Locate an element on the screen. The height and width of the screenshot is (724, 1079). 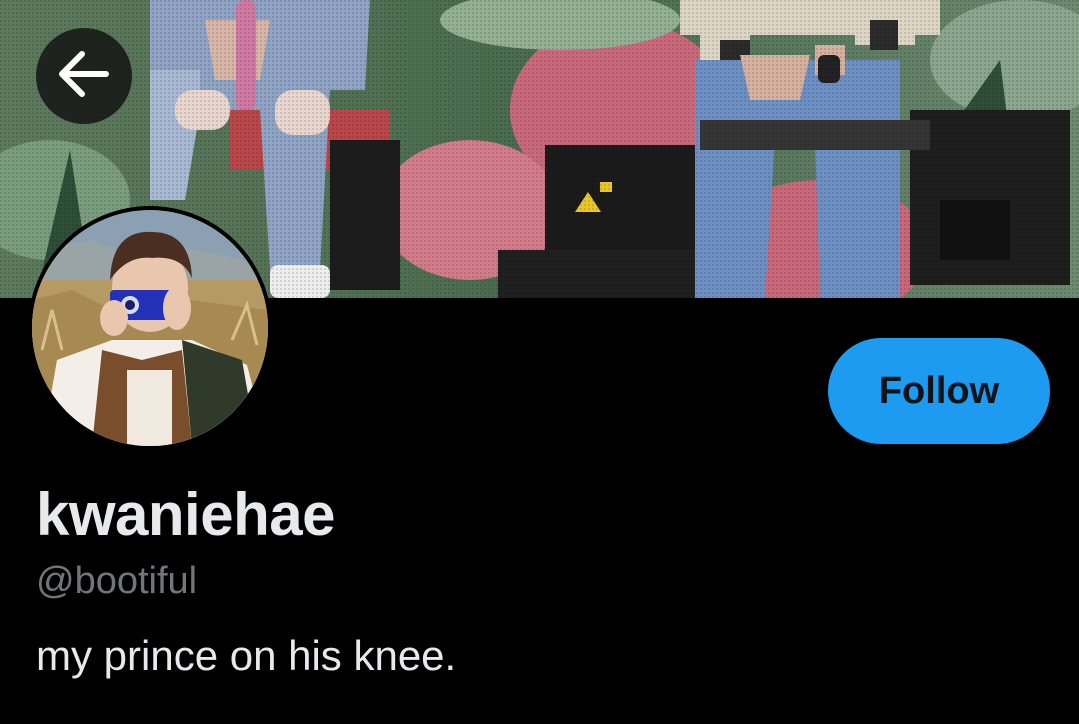
user-handle: @bootiful is located at coordinates (117, 581).